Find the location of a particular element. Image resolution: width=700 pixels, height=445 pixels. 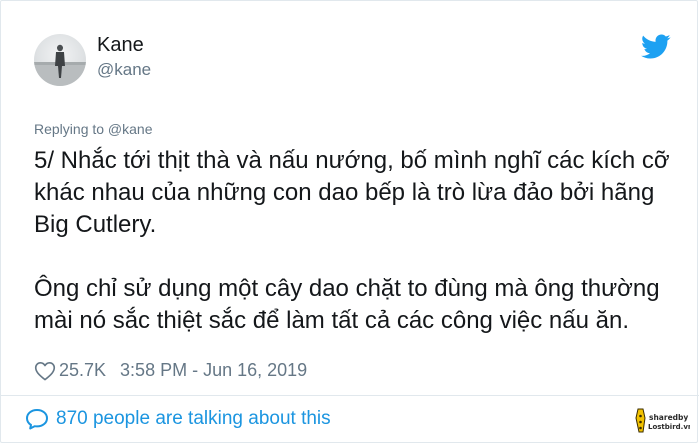

author-name: Kane is located at coordinates (120, 45).